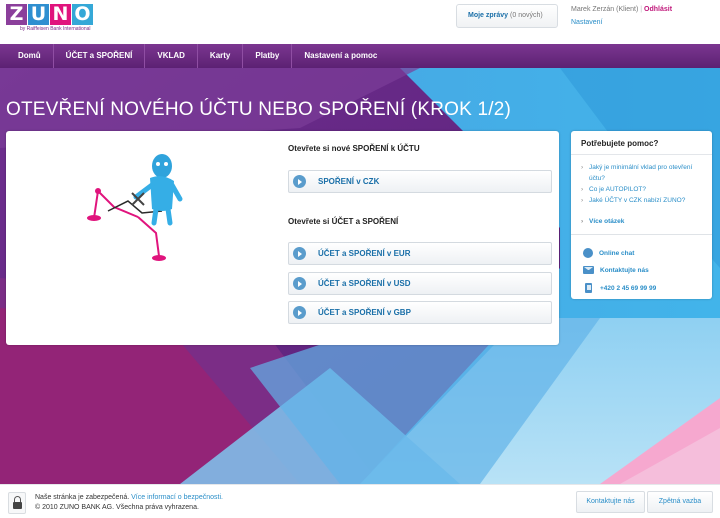 This screenshot has height=518, width=720. What do you see at coordinates (620, 143) in the screenshot?
I see `help-title: Potřebujete pomoc?` at bounding box center [620, 143].